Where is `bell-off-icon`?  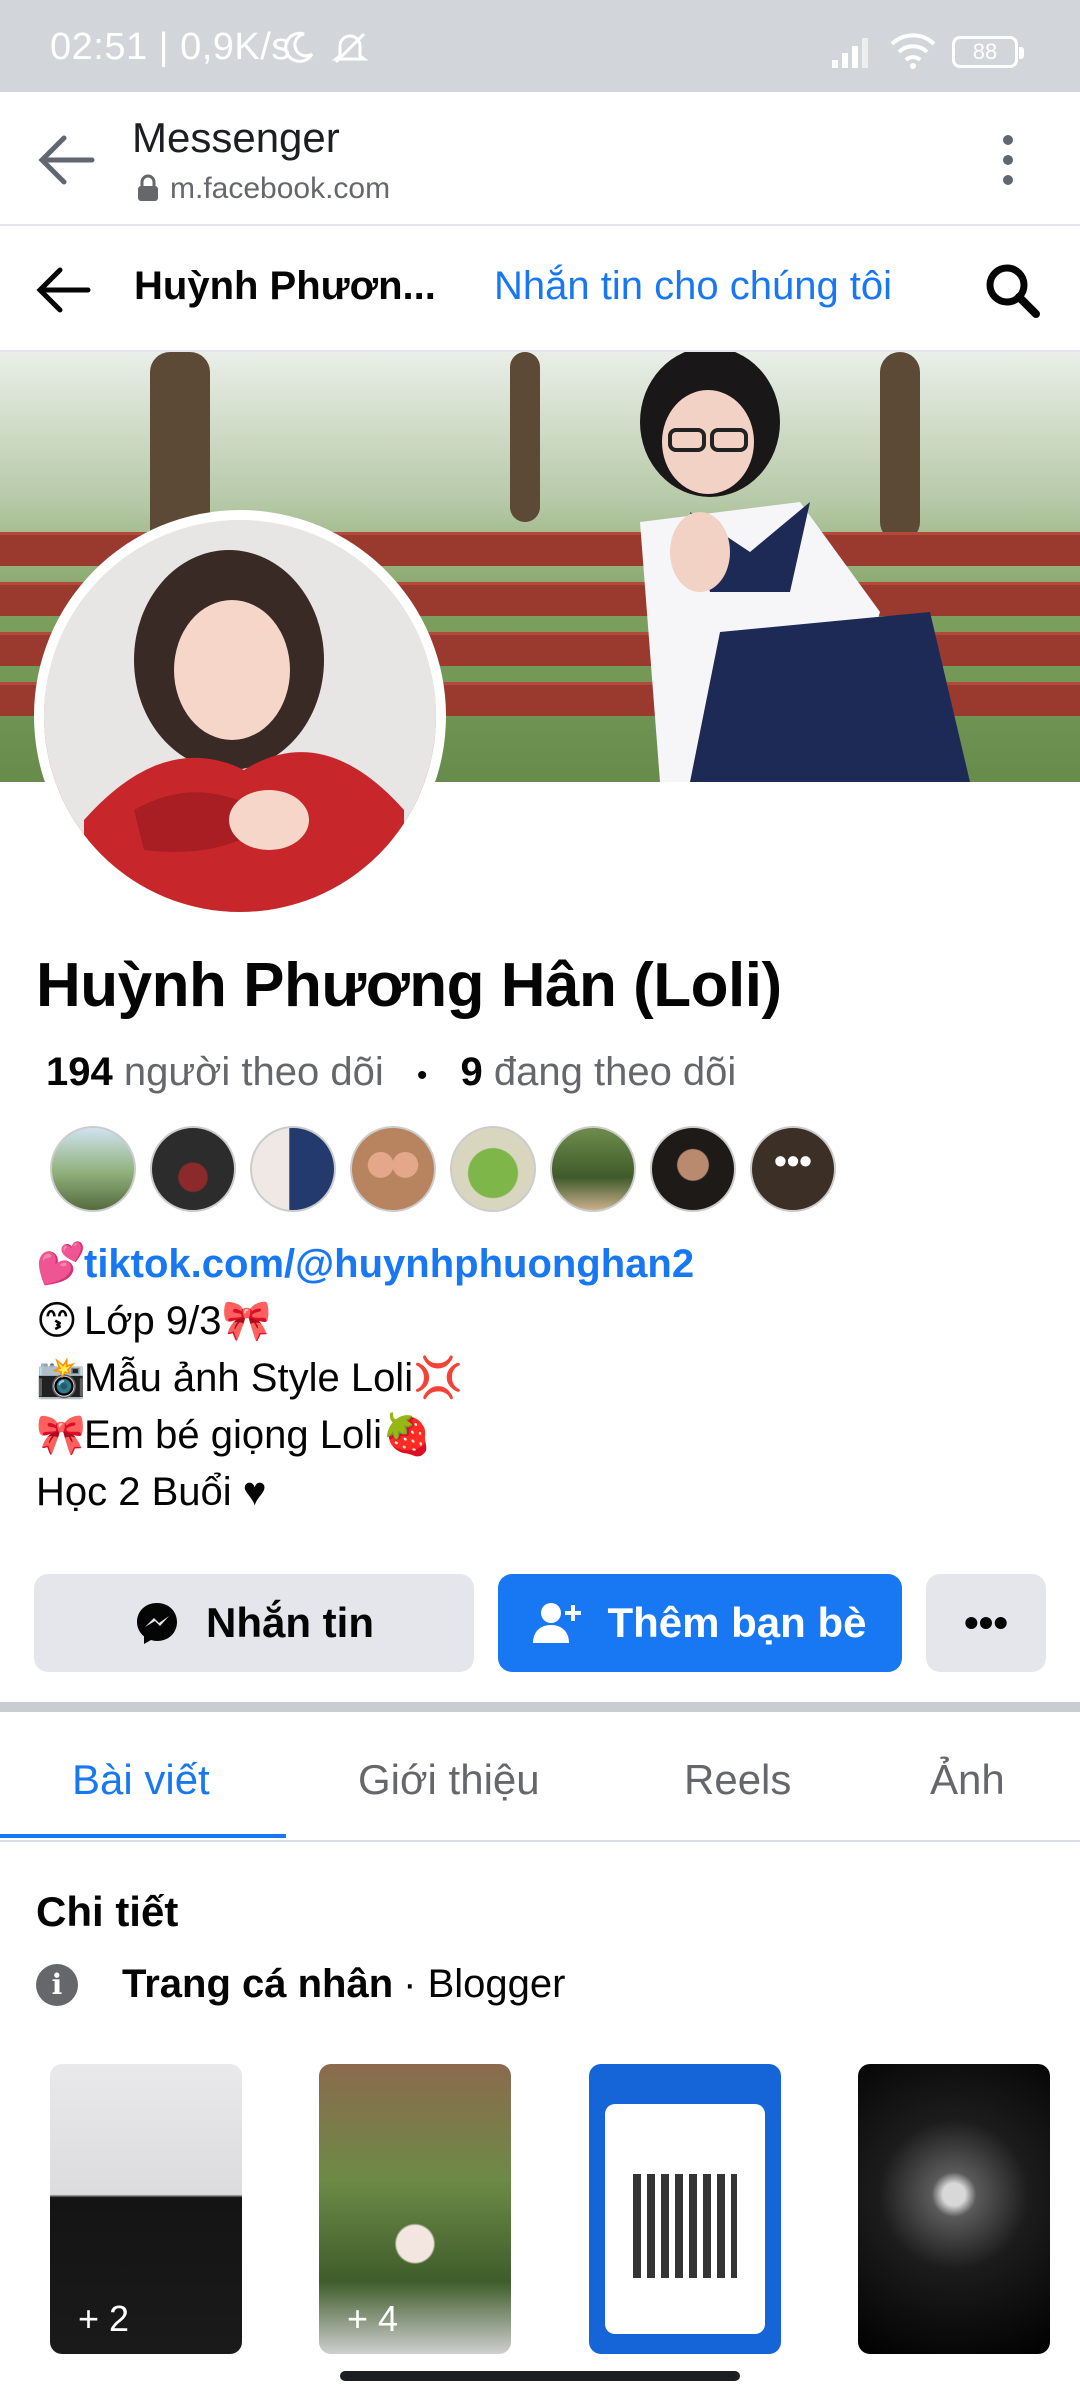 bell-off-icon is located at coordinates (350, 48).